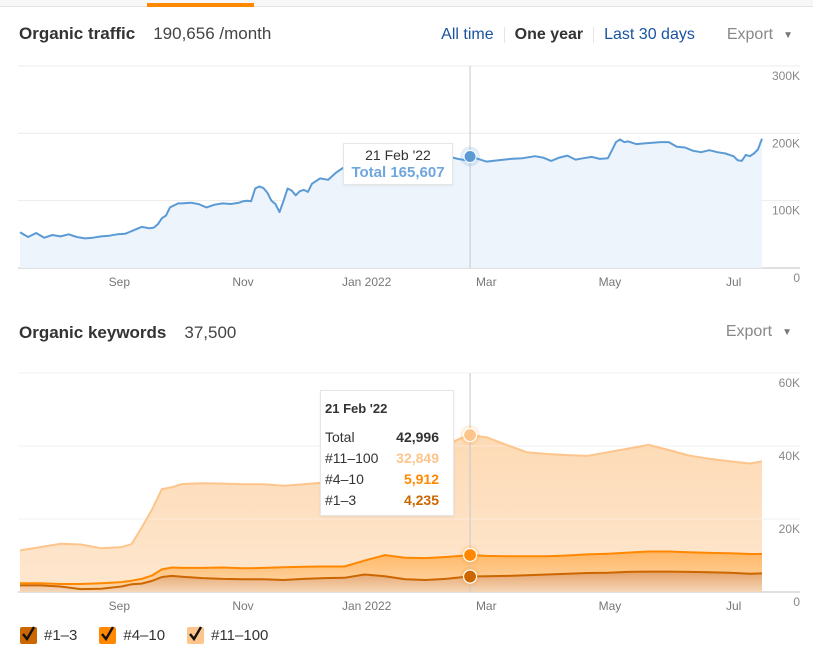 The image size is (813, 655). What do you see at coordinates (242, 606) in the screenshot?
I see `x-tick-label: Nov` at bounding box center [242, 606].